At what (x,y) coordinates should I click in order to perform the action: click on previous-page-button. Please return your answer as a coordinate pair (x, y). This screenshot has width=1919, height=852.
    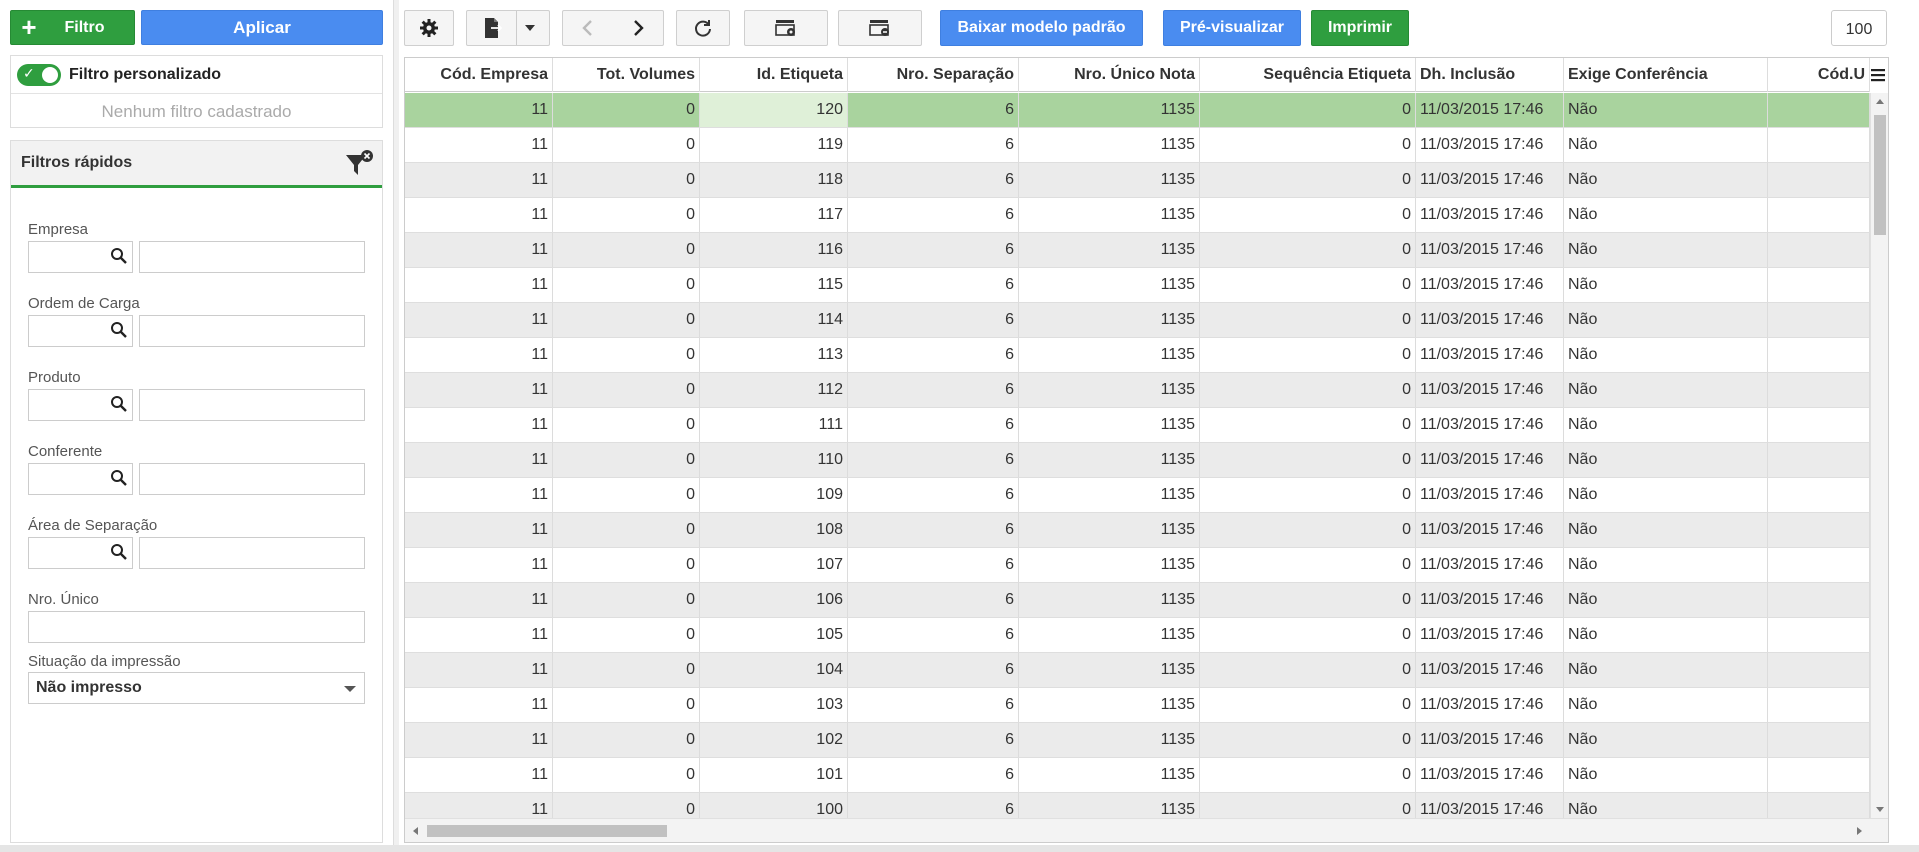
    Looking at the image, I should click on (588, 28).